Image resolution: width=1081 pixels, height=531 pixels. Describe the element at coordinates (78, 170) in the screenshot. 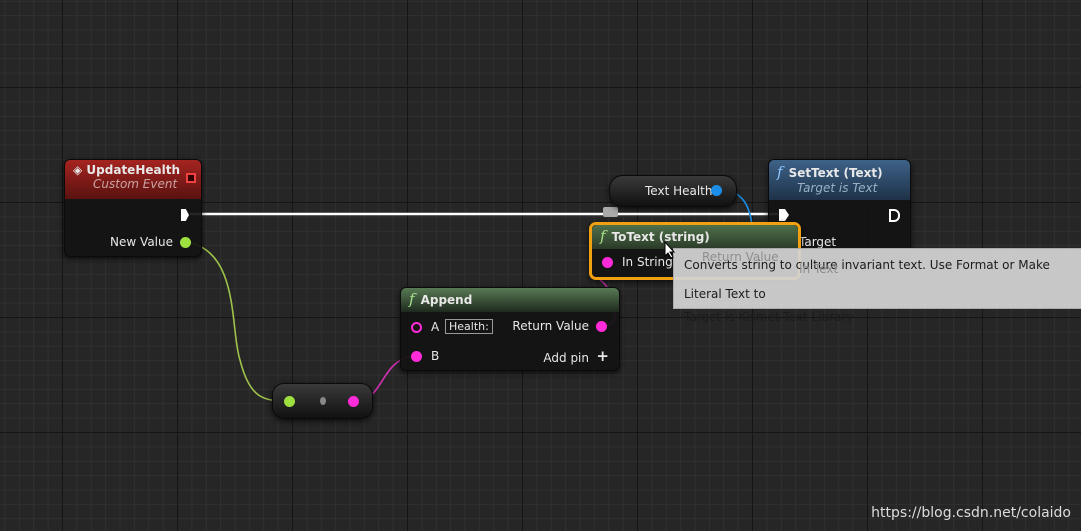

I see `event-icon: ◈` at that location.